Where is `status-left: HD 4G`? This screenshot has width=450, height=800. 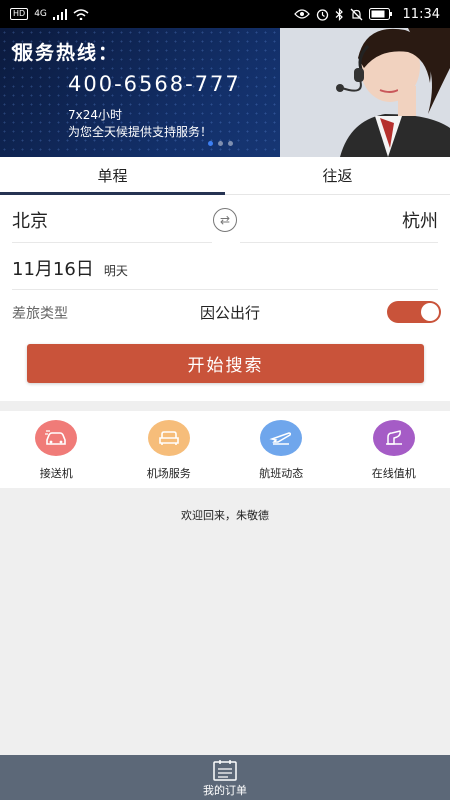
status-left: HD 4G is located at coordinates (49, 14).